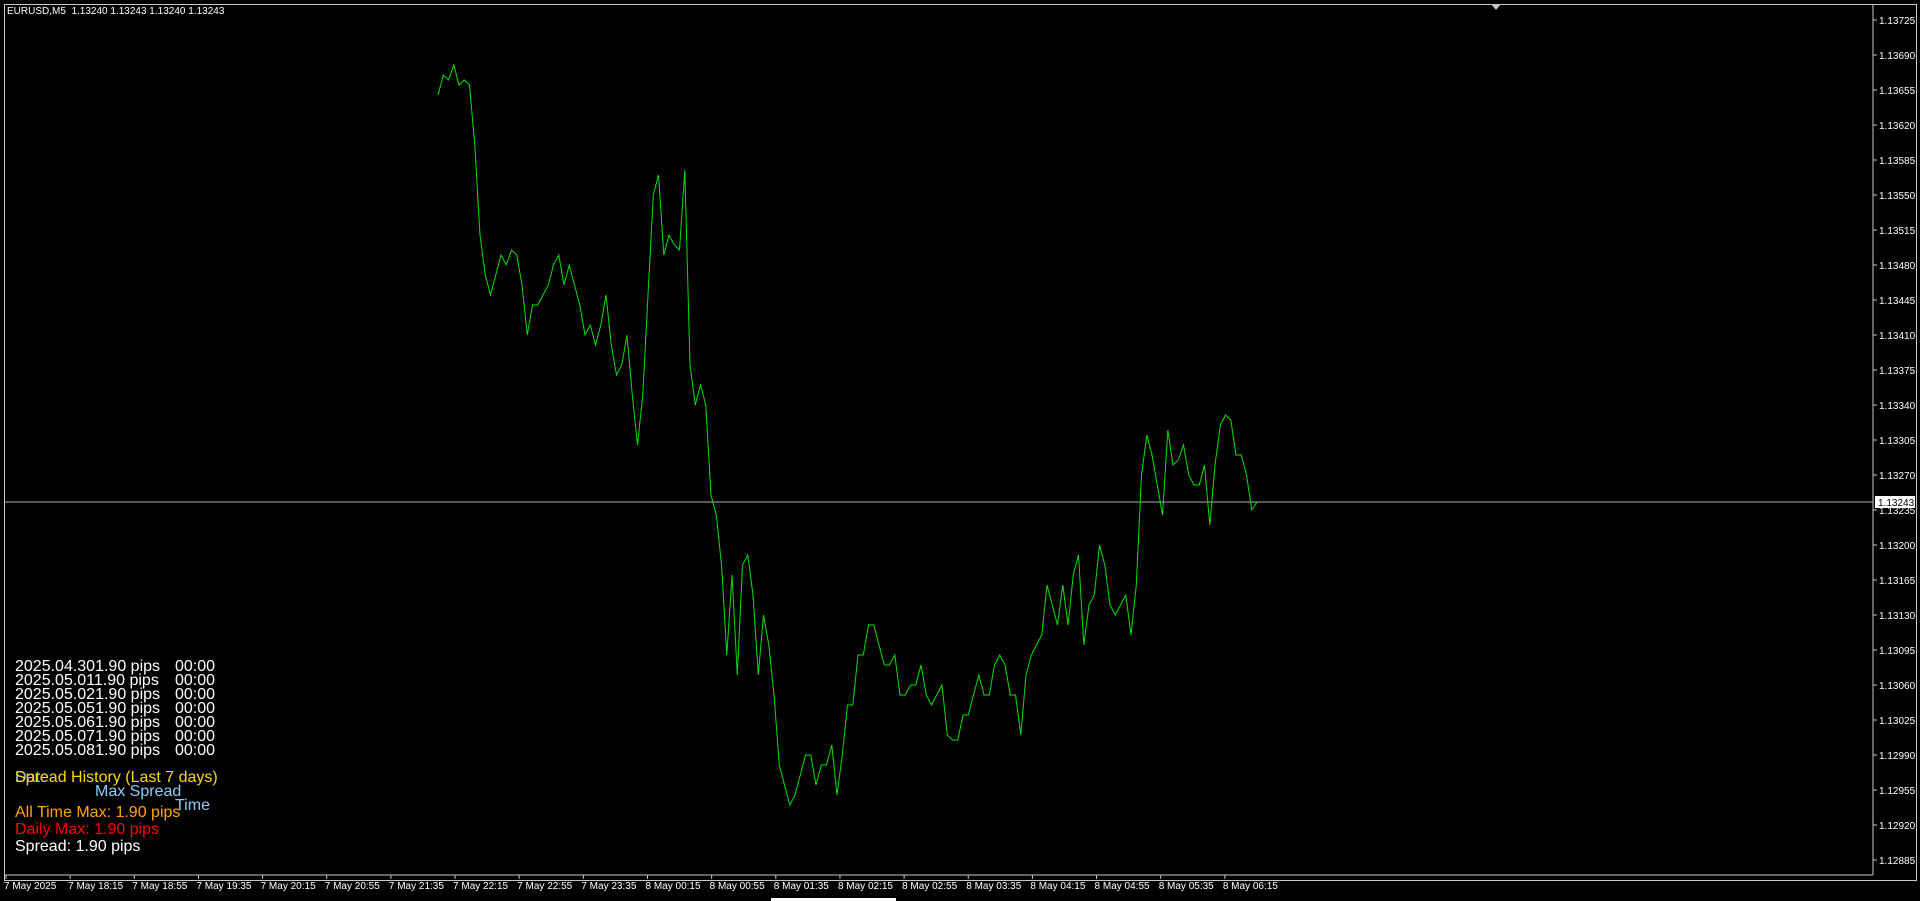 Image resolution: width=1920 pixels, height=901 pixels. I want to click on y-tick-label: 1.13725, so click(1897, 21).